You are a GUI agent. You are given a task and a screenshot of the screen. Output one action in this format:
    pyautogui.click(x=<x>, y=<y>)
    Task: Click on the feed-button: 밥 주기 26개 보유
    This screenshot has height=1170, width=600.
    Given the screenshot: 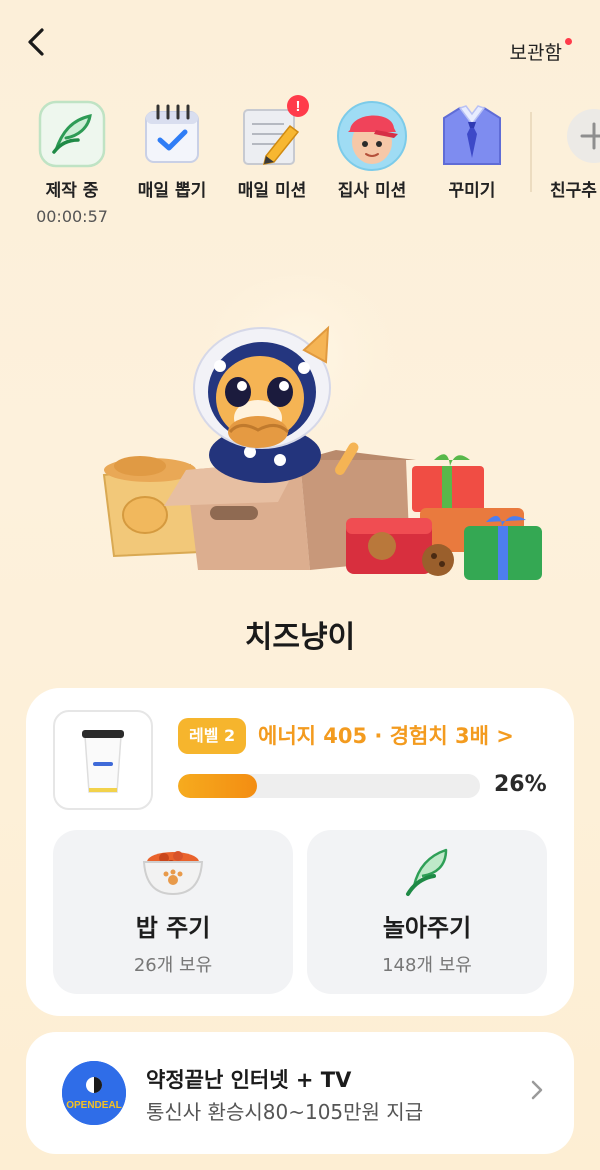 What is the action you would take?
    pyautogui.click(x=173, y=912)
    